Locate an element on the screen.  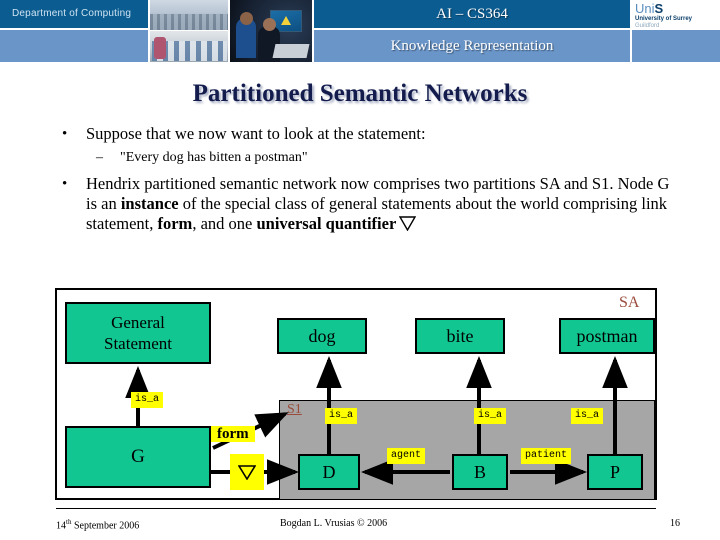
footer-divider is located at coordinates (356, 508).